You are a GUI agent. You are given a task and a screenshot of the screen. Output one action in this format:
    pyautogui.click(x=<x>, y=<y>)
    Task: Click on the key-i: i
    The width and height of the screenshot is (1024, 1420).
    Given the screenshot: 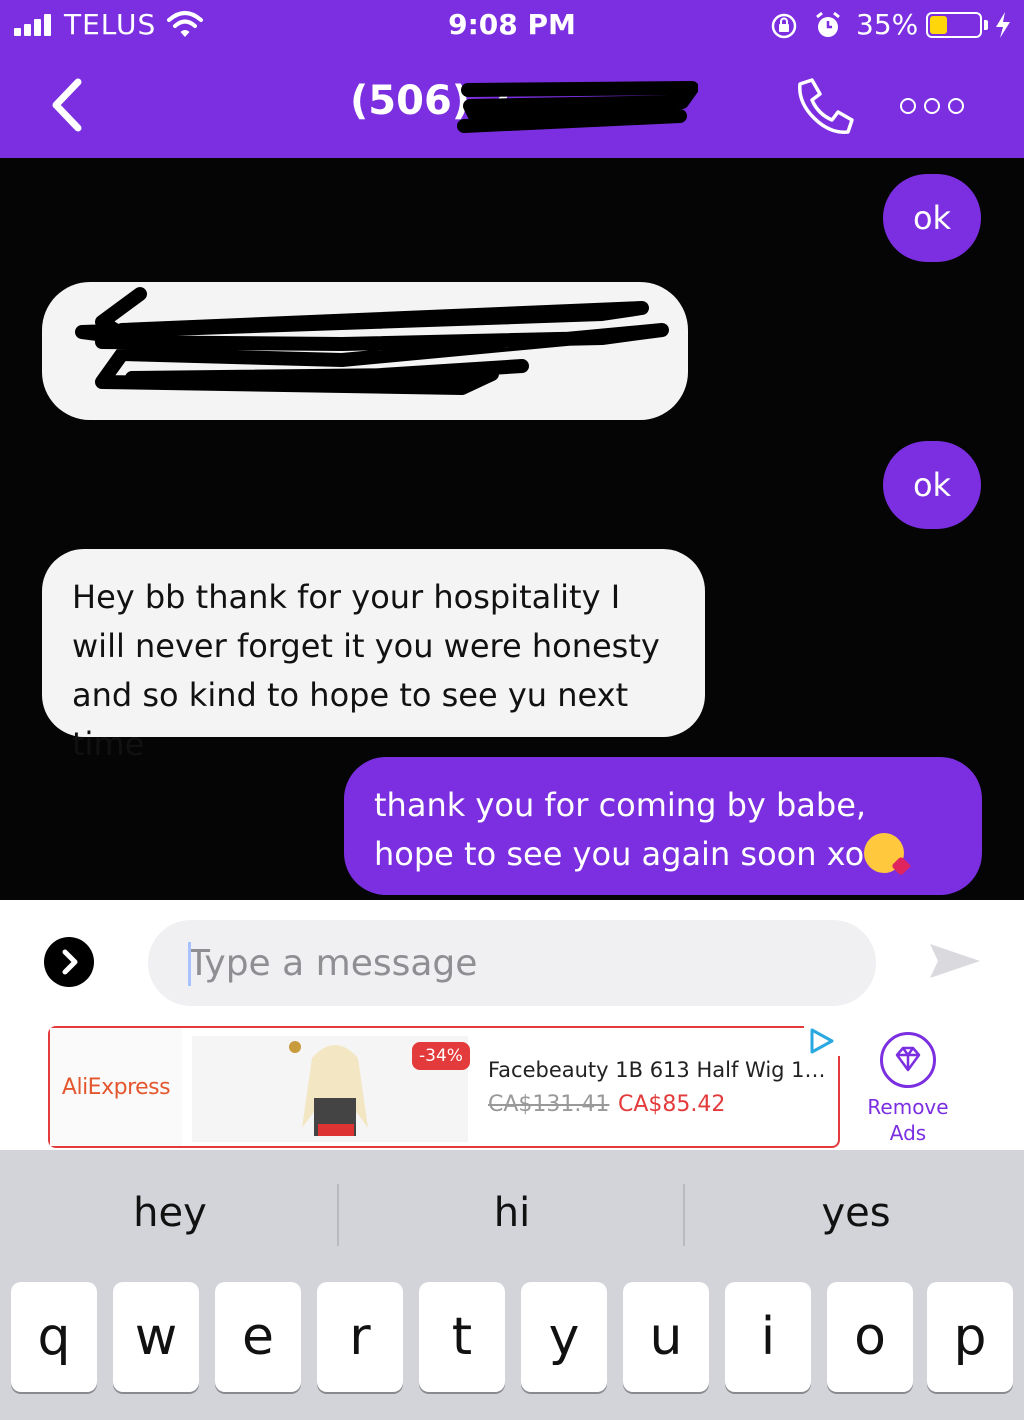 What is the action you would take?
    pyautogui.click(x=768, y=1337)
    